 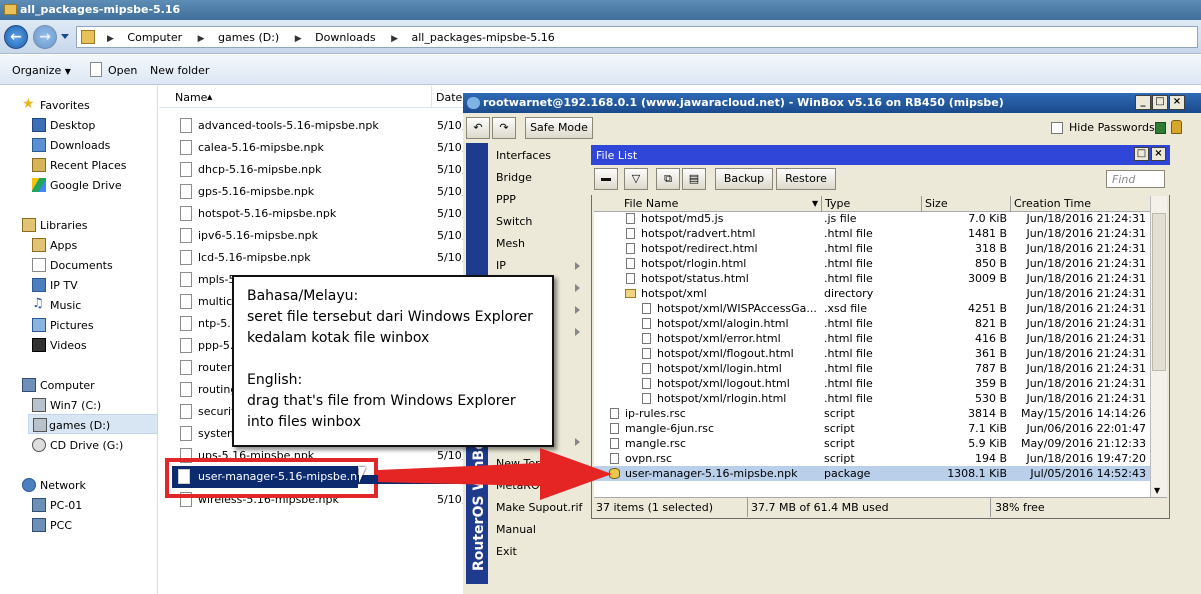 I want to click on file-list-scrollbar: ▼, so click(x=1158, y=346).